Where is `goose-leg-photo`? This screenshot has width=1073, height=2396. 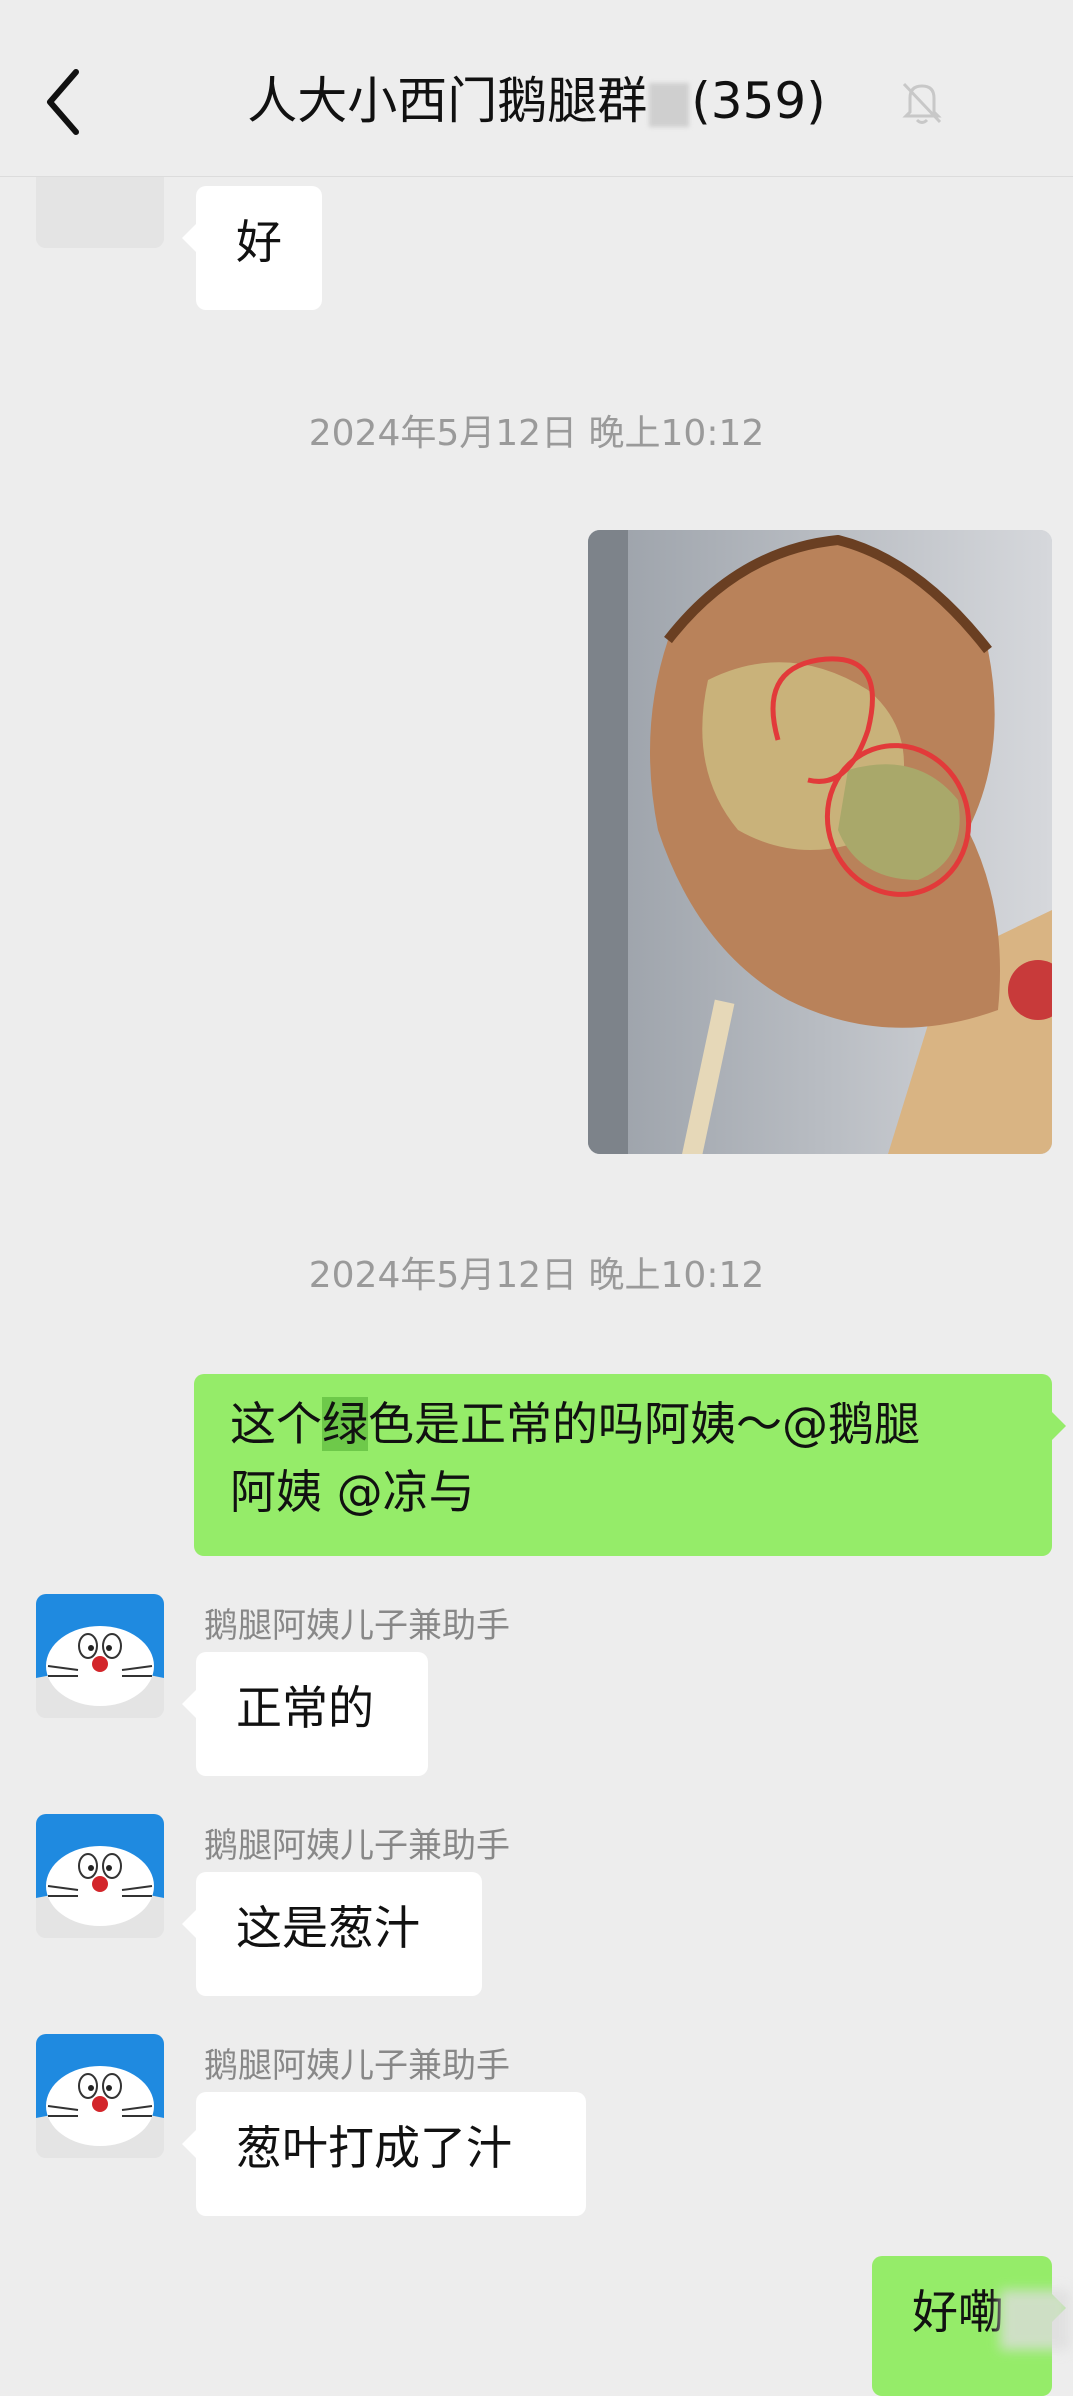
goose-leg-photo is located at coordinates (820, 842).